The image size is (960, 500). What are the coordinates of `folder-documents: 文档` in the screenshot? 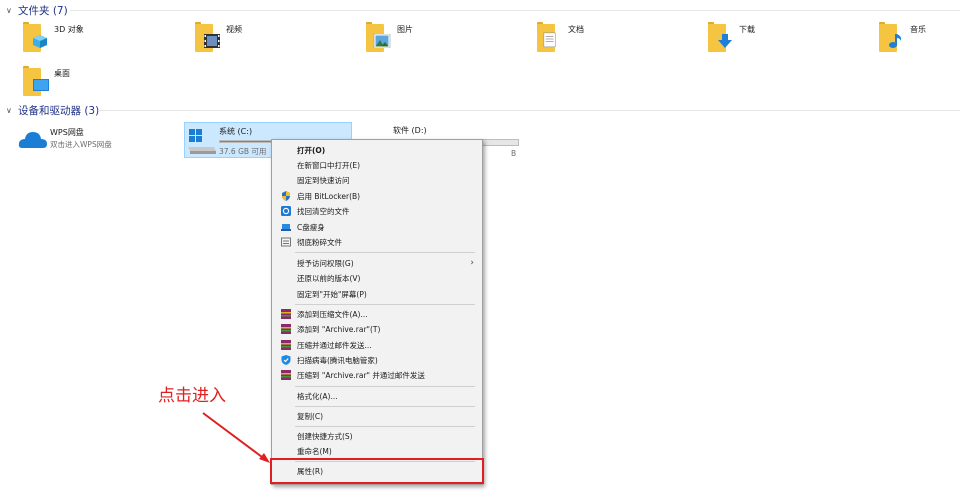 It's located at (614, 38).